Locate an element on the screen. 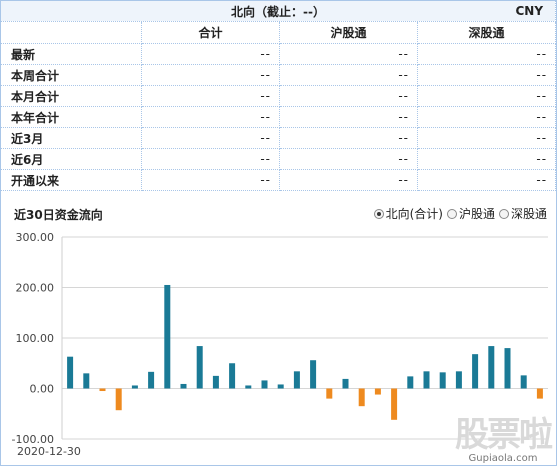  table-row: 最新 -- -- -- is located at coordinates (278, 54).